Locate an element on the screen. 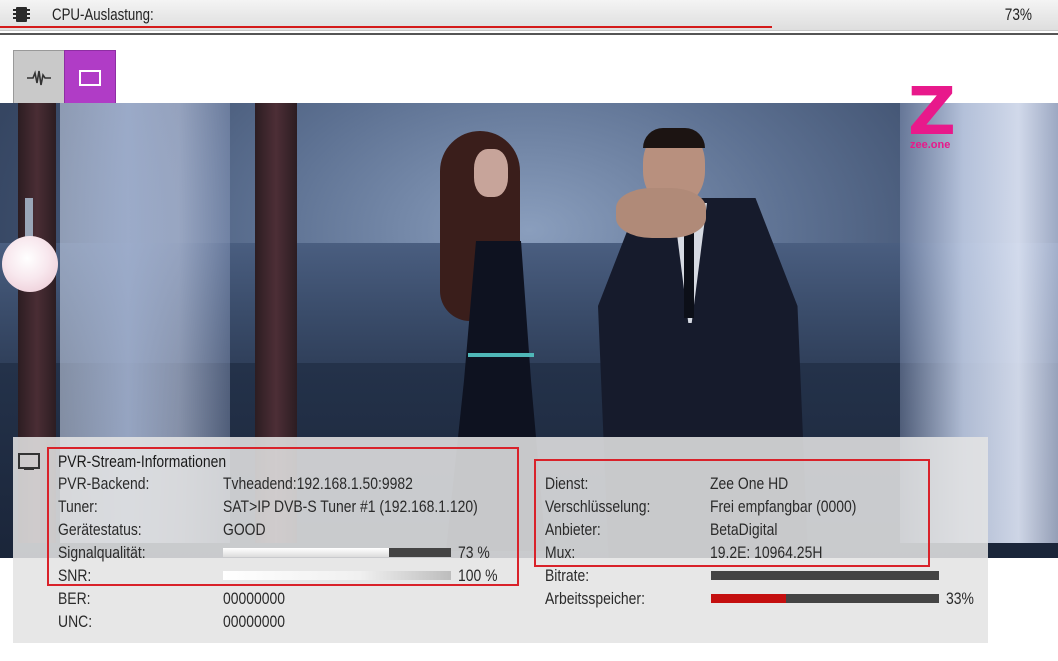  memory-bar is located at coordinates (825, 598).